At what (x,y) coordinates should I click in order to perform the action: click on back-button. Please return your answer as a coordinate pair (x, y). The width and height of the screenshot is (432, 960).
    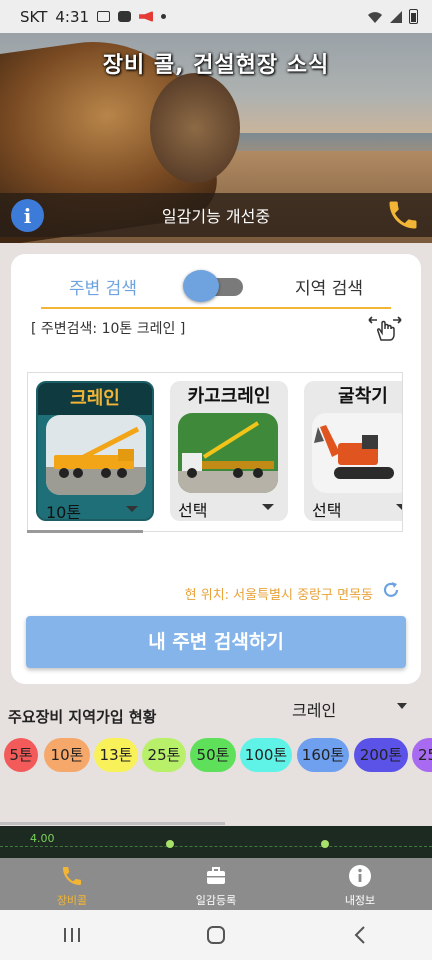
    Looking at the image, I should click on (360, 935).